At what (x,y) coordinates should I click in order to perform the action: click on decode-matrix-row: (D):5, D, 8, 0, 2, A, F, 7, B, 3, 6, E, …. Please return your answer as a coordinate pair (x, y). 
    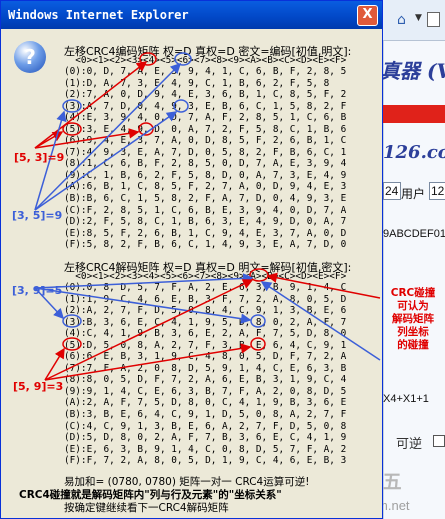
    Looking at the image, I should click on (205, 438).